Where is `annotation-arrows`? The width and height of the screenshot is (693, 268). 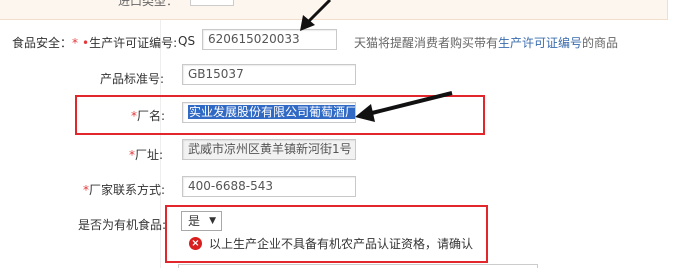
annotation-arrows is located at coordinates (376, 61).